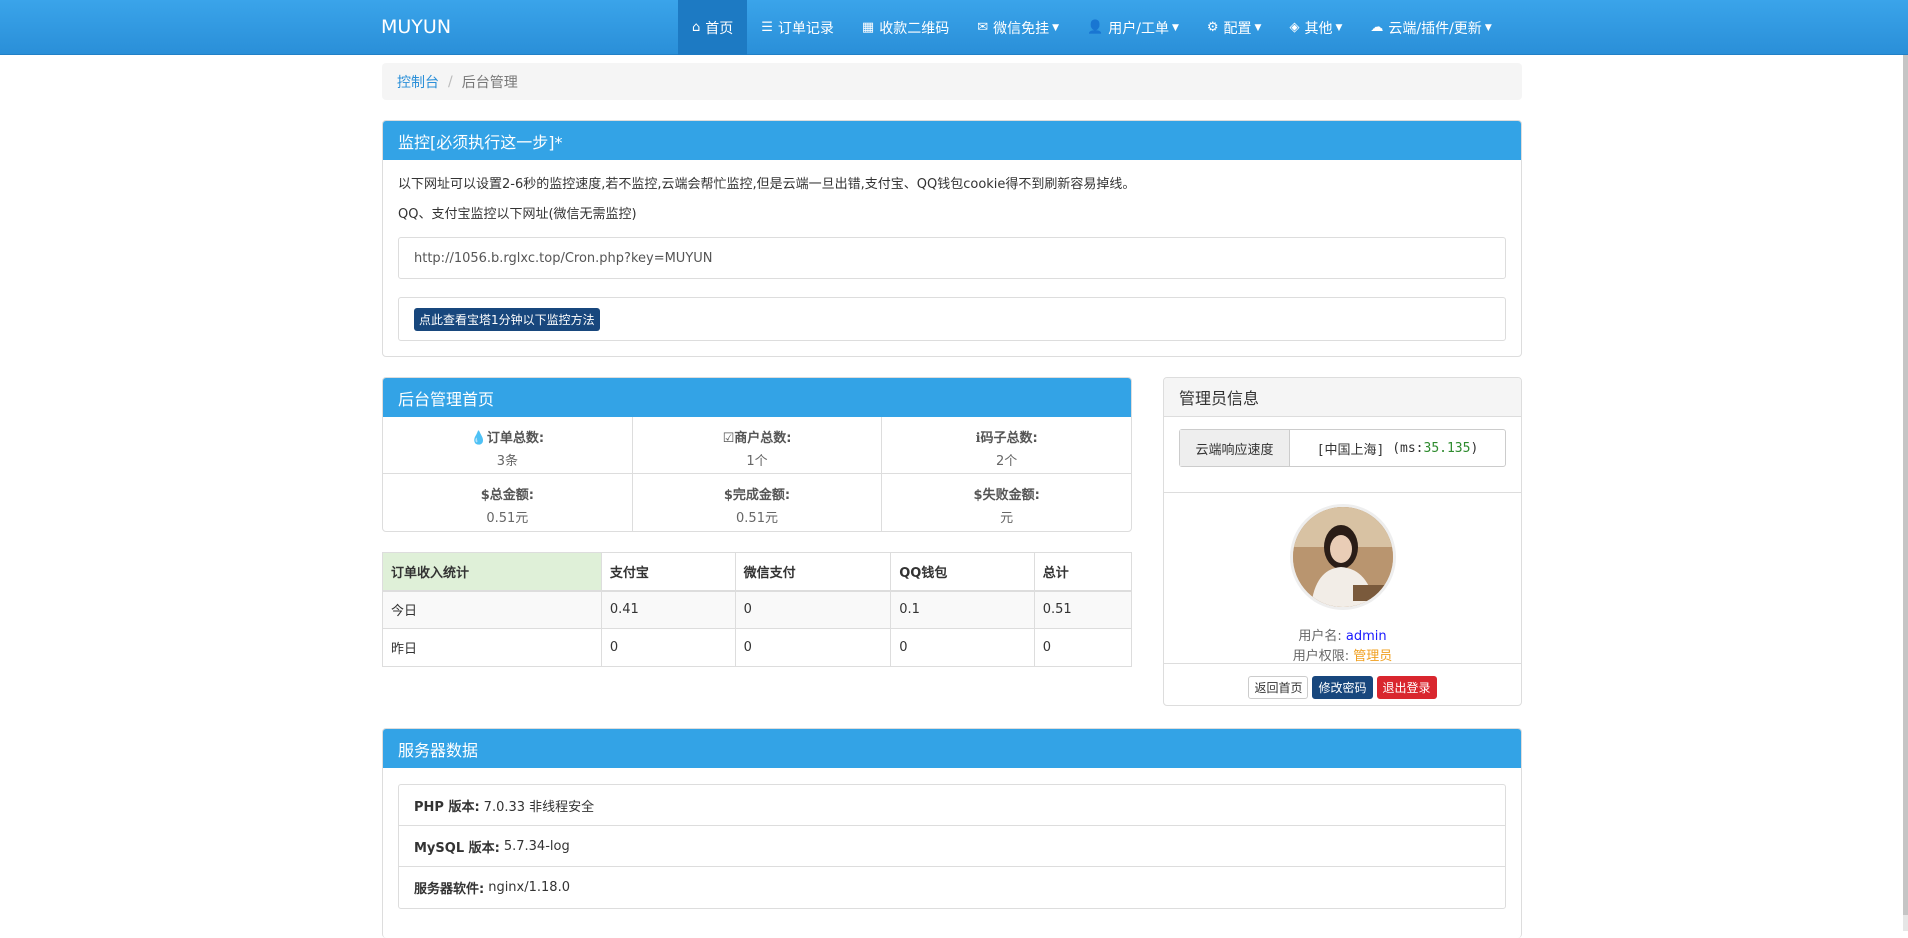  What do you see at coordinates (813, 572) in the screenshot?
I see `income-col-header: 微信支付` at bounding box center [813, 572].